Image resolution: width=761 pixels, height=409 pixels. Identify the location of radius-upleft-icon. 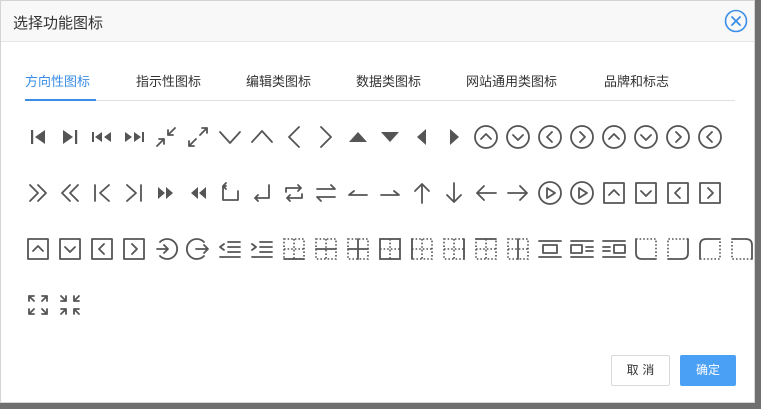
(710, 249).